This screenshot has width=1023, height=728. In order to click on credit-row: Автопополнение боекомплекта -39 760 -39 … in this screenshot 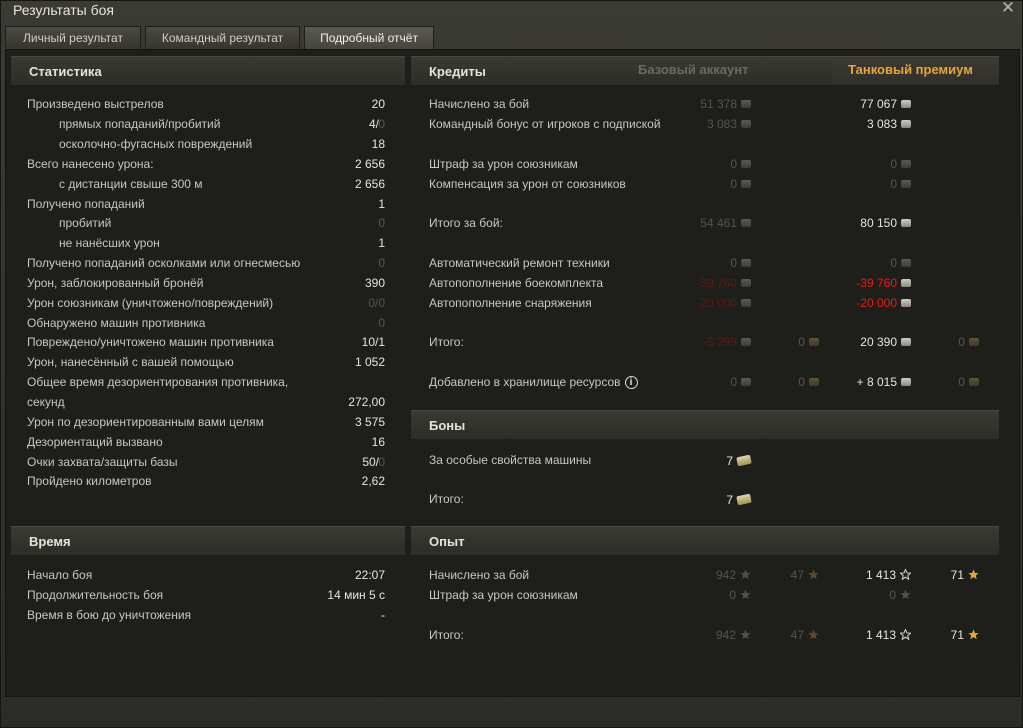, I will do `click(709, 283)`.